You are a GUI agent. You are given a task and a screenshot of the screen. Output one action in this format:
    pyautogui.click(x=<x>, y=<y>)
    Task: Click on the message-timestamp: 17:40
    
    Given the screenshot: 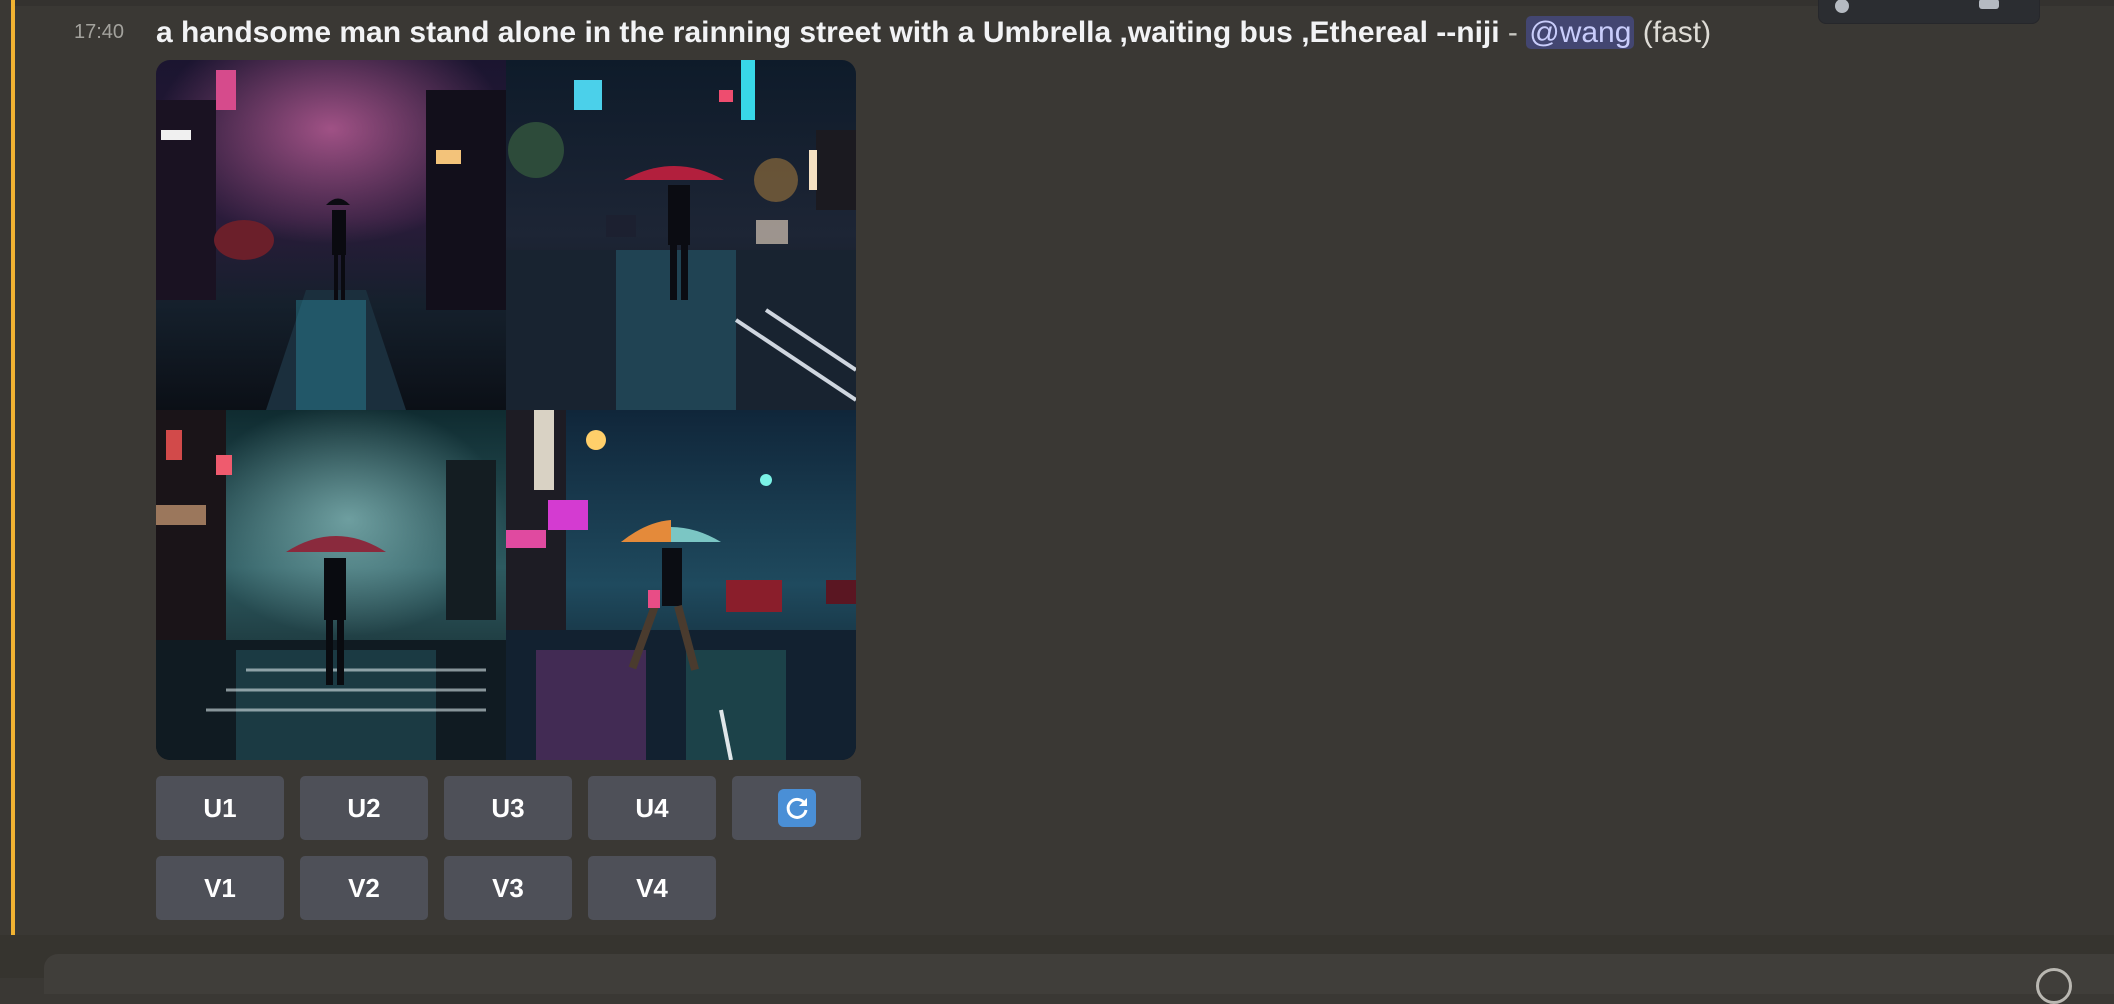 What is the action you would take?
    pyautogui.click(x=99, y=32)
    